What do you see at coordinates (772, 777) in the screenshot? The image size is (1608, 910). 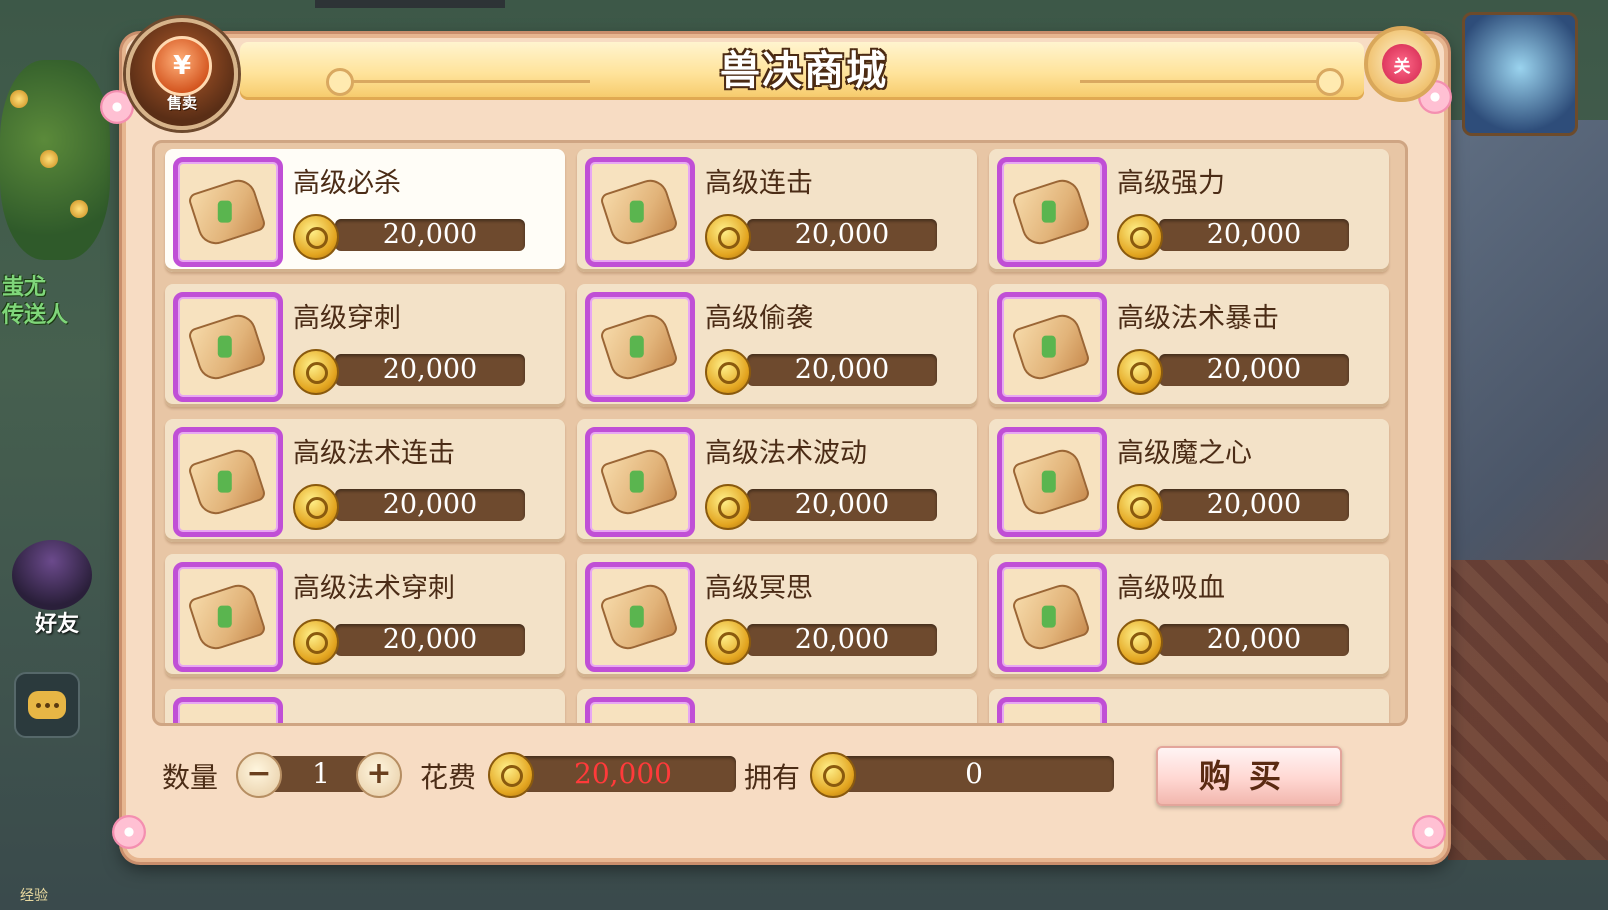 I see `owned-label: 拥有` at bounding box center [772, 777].